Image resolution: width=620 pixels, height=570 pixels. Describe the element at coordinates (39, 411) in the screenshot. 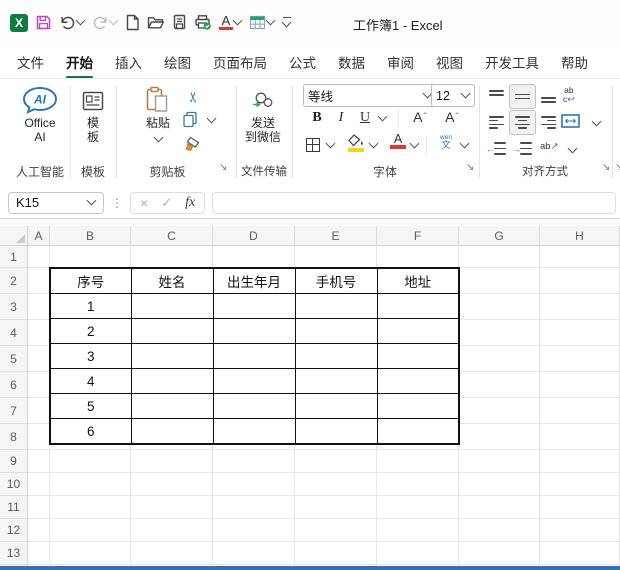

I see `cell-A7` at that location.